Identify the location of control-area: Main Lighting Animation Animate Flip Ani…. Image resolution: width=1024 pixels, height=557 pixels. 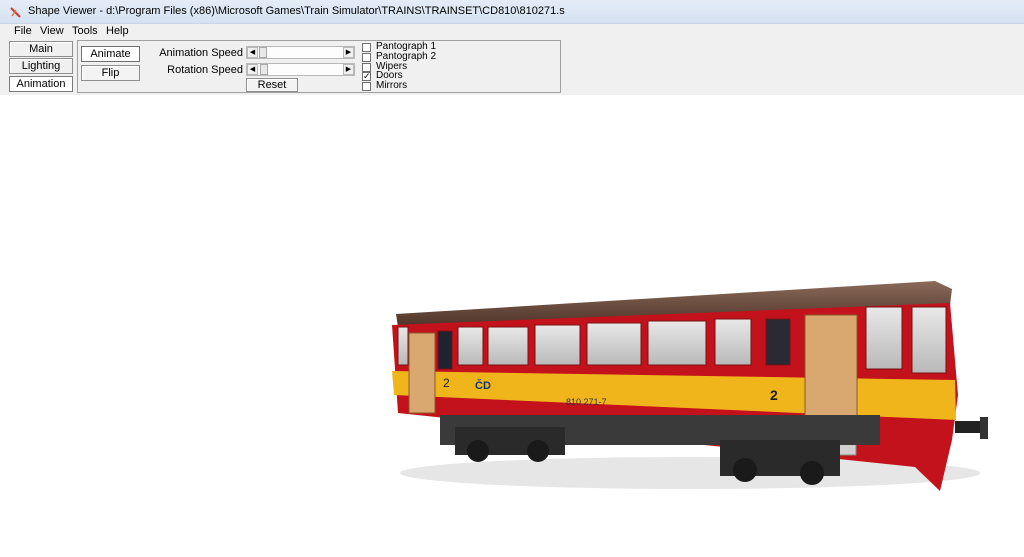
(512, 67).